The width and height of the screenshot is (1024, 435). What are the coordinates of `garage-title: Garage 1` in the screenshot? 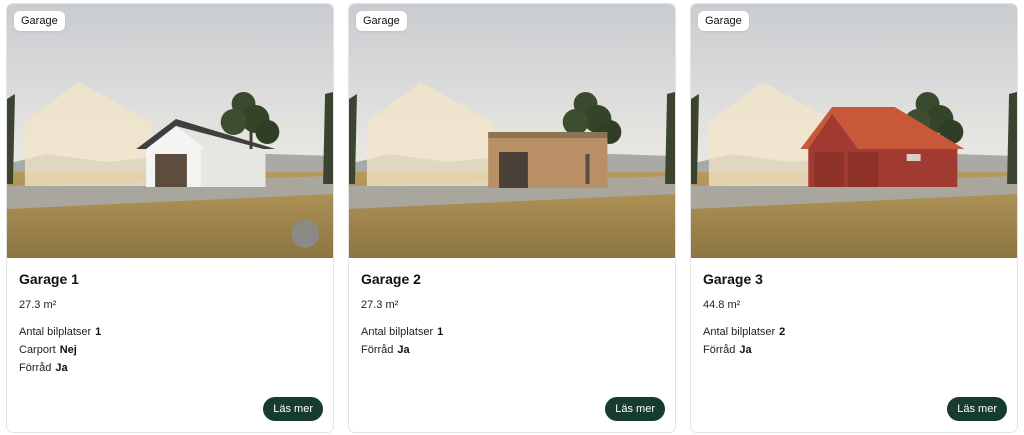 It's located at (49, 279).